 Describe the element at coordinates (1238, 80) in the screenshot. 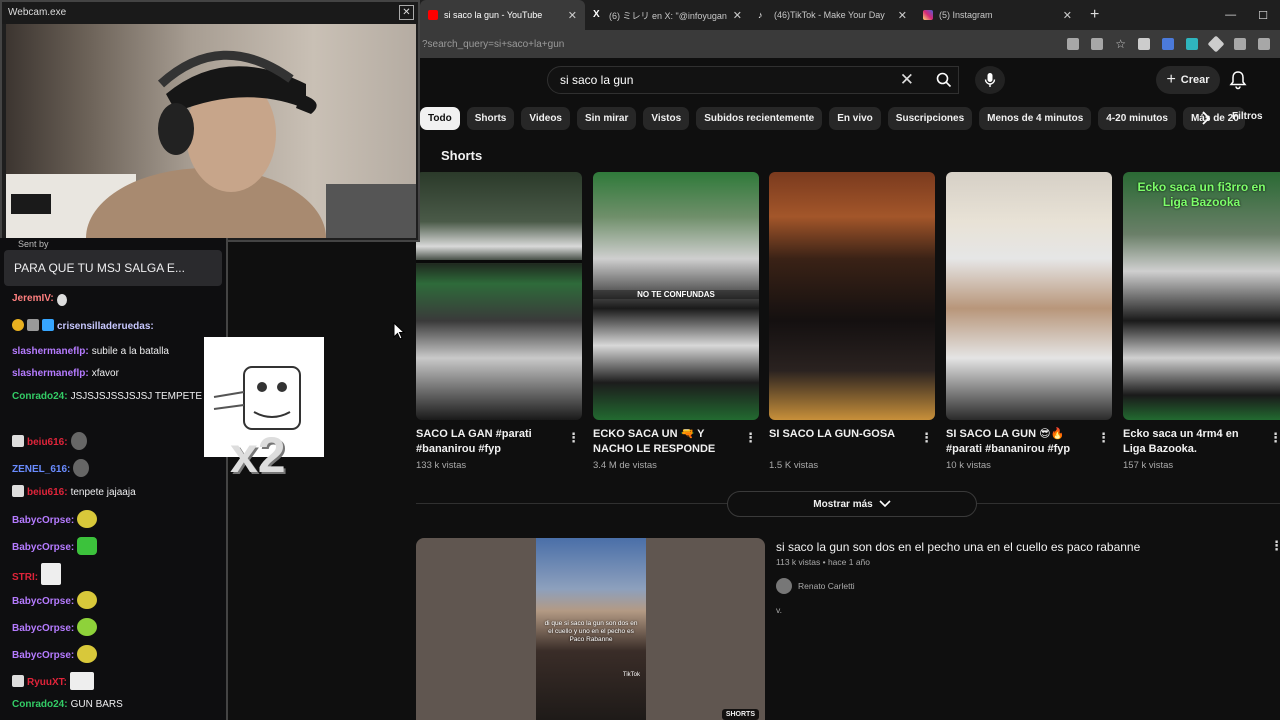

I see `notifications-bell-icon` at that location.